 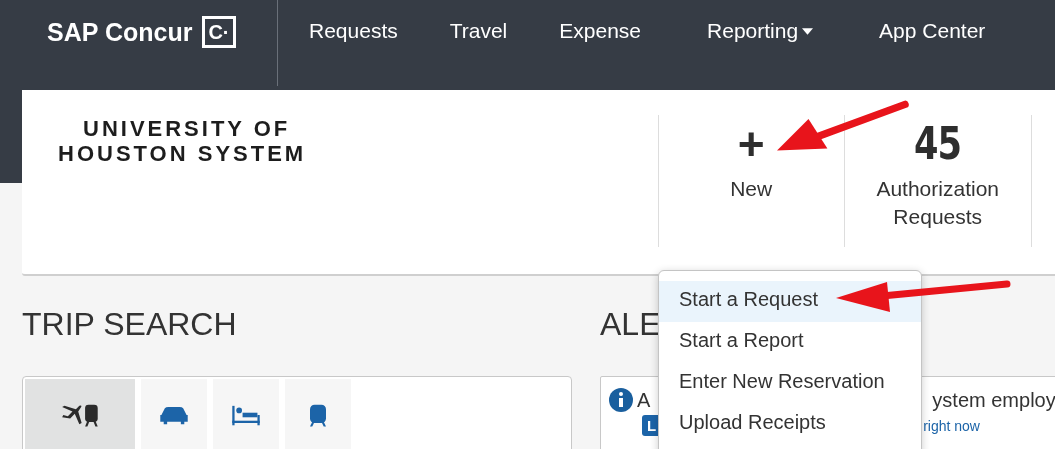 I want to click on info-icon, so click(x=621, y=400).